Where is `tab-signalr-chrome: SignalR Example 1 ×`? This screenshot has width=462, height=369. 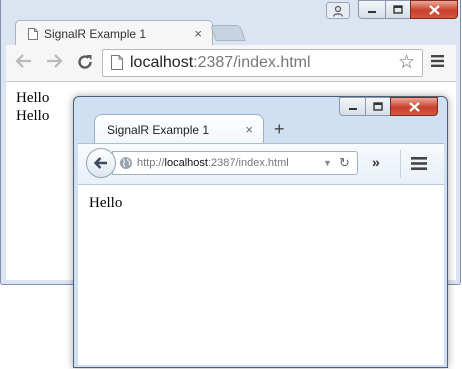
tab-signalr-chrome: SignalR Example 1 × is located at coordinates (114, 33).